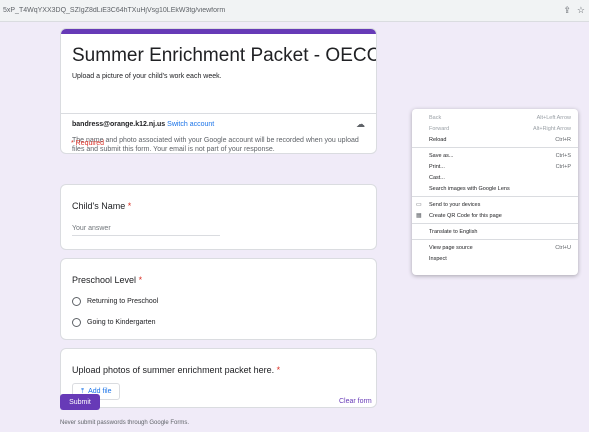 The image size is (589, 432). I want to click on menu-item-print: Print... Ctrl+P, so click(495, 166).